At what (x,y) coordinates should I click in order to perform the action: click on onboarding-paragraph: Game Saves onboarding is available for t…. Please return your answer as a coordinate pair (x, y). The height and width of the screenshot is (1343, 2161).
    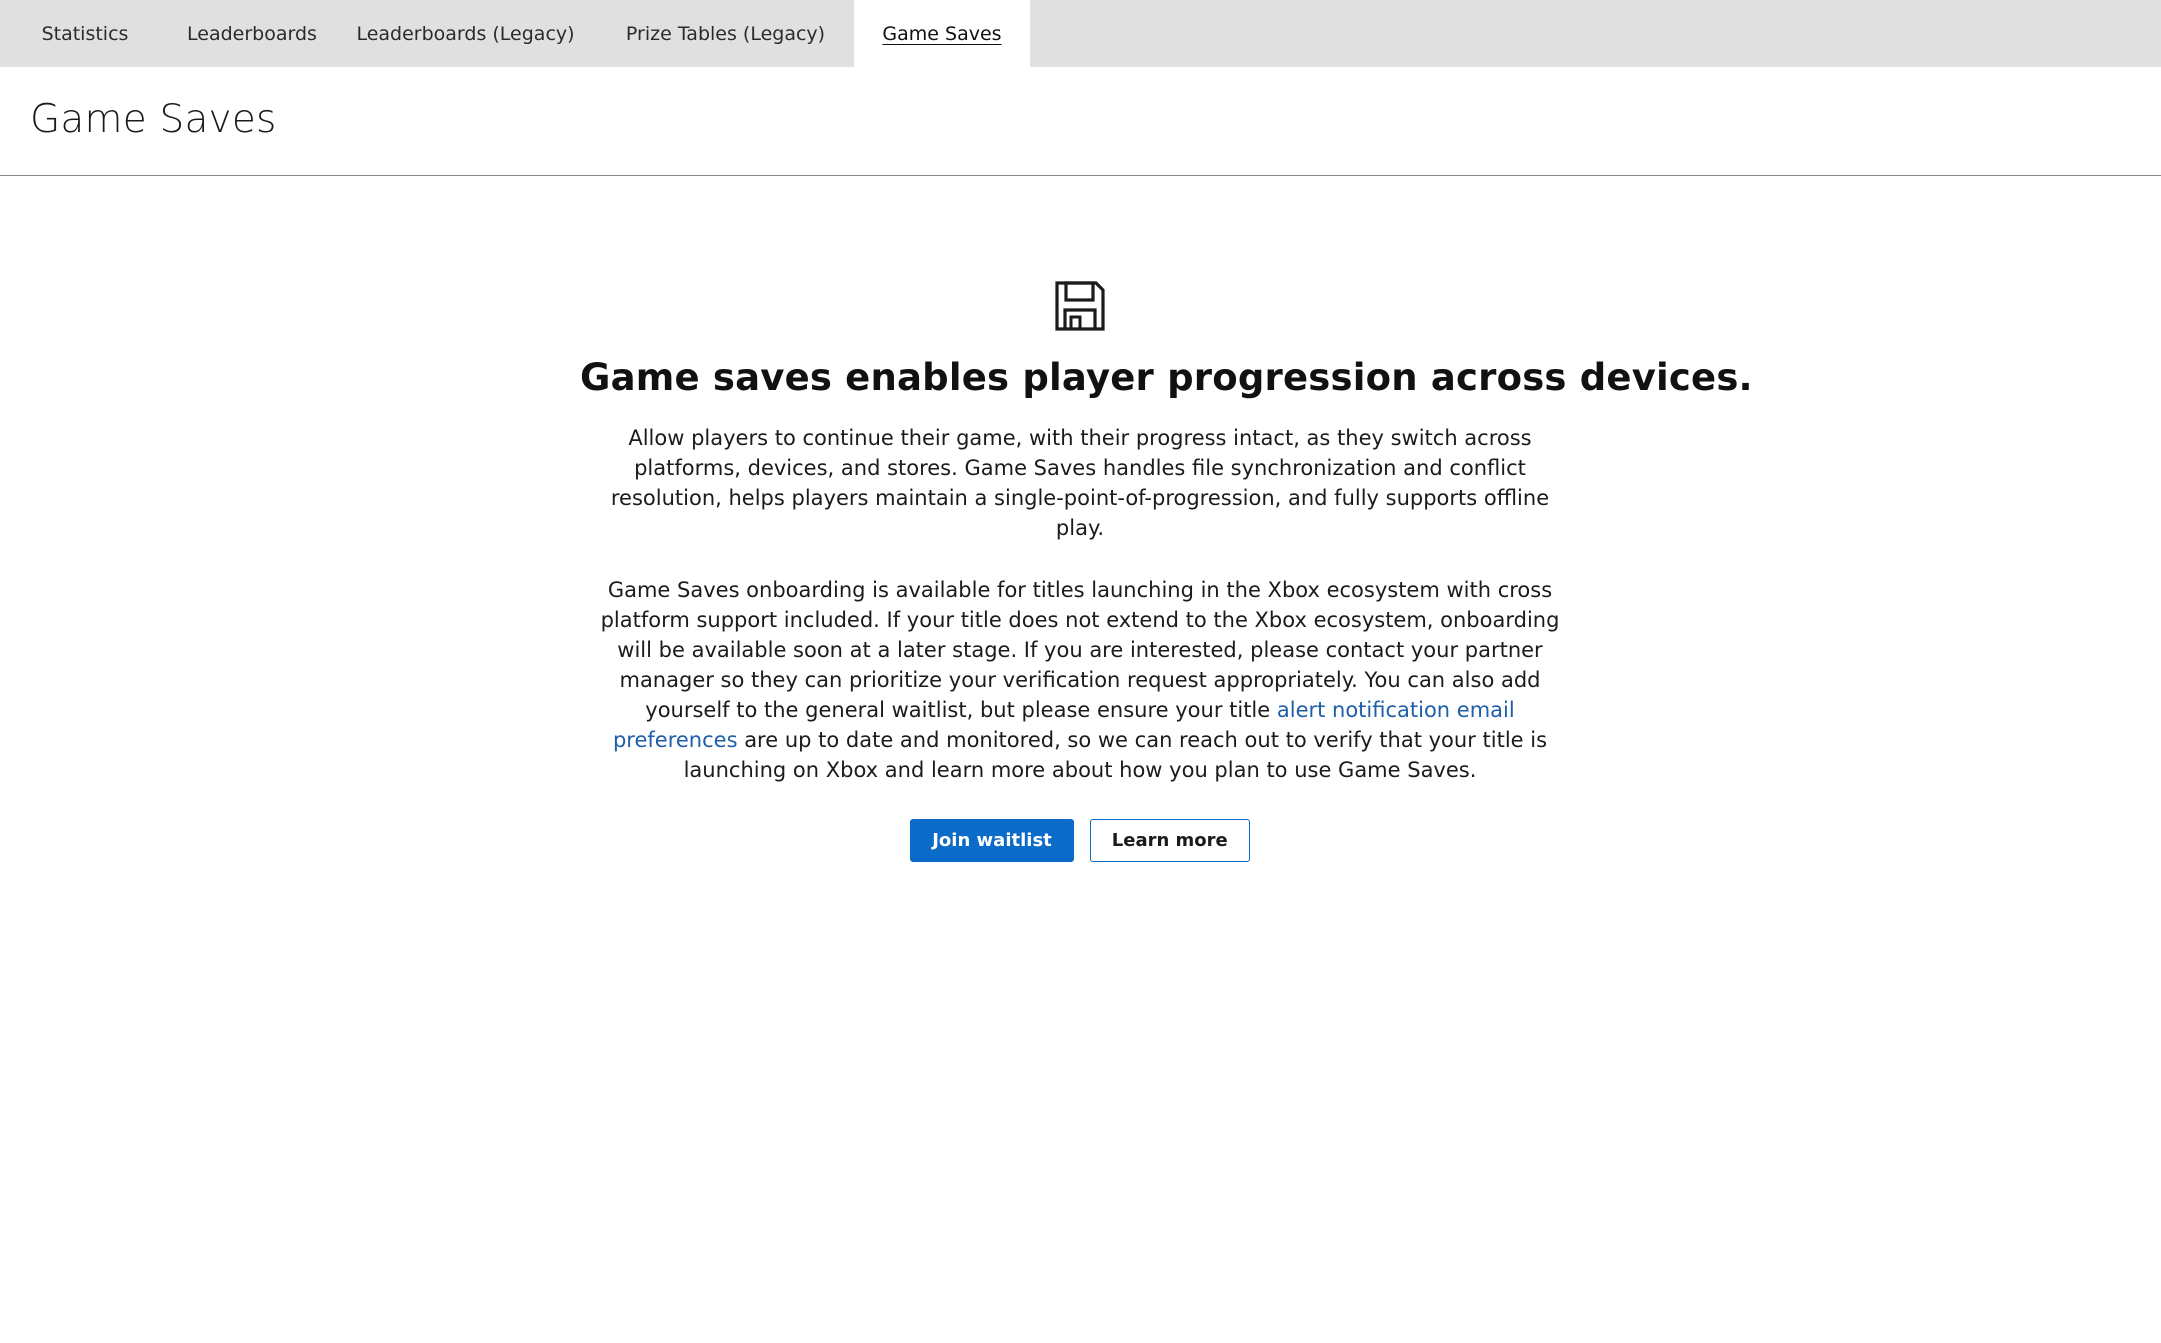
    Looking at the image, I should click on (1080, 680).